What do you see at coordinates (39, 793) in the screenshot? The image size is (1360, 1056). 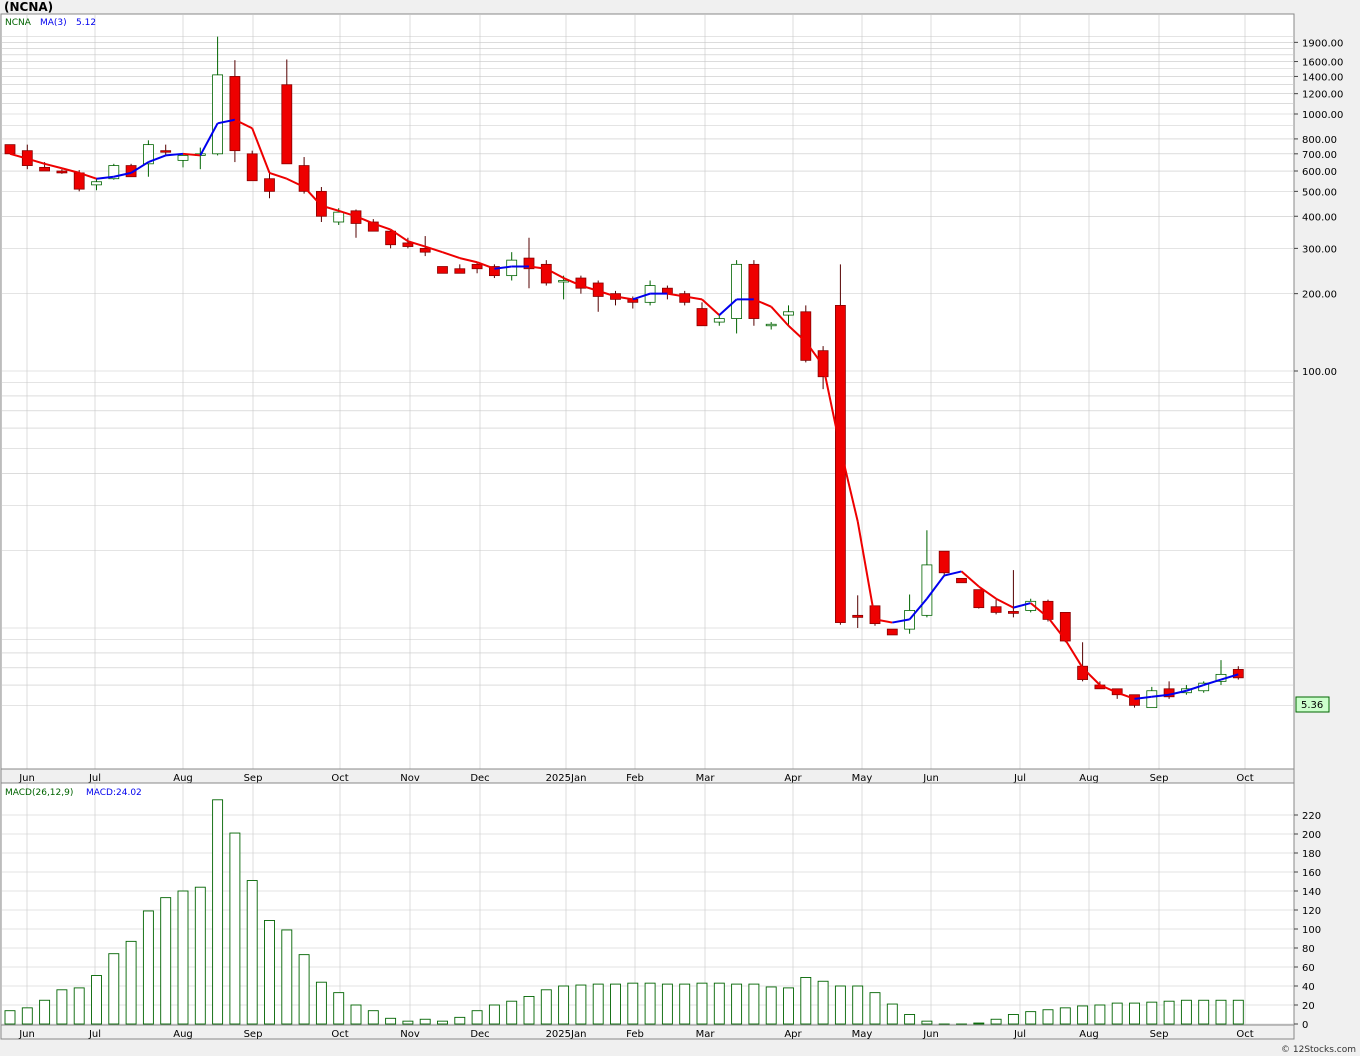 I see `macd-label: MACD(26,12,9)` at bounding box center [39, 793].